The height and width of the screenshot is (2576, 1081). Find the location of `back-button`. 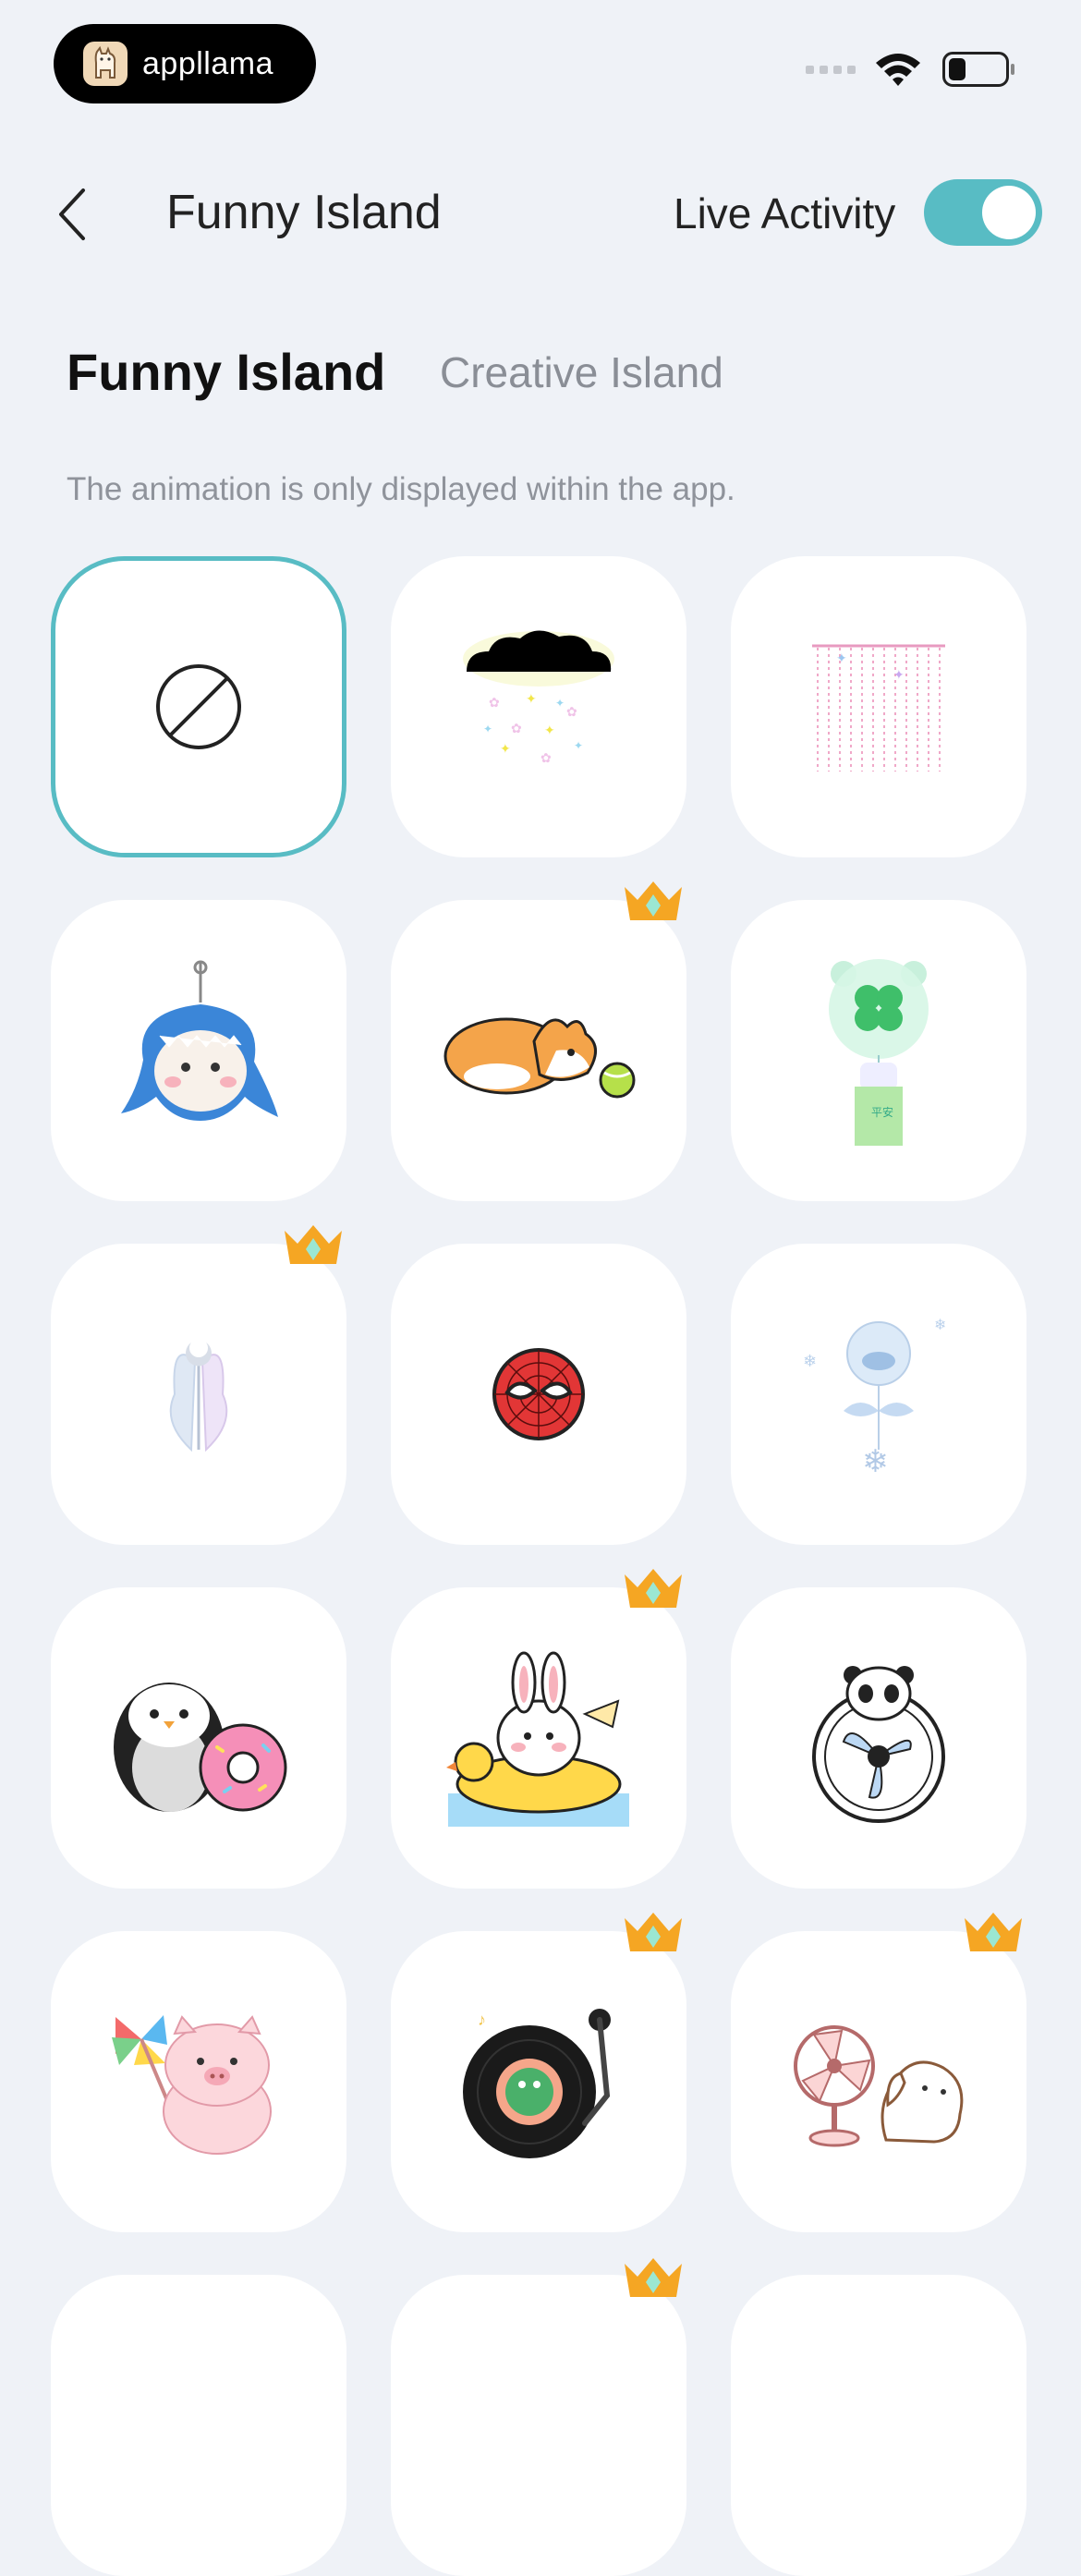

back-button is located at coordinates (83, 214).